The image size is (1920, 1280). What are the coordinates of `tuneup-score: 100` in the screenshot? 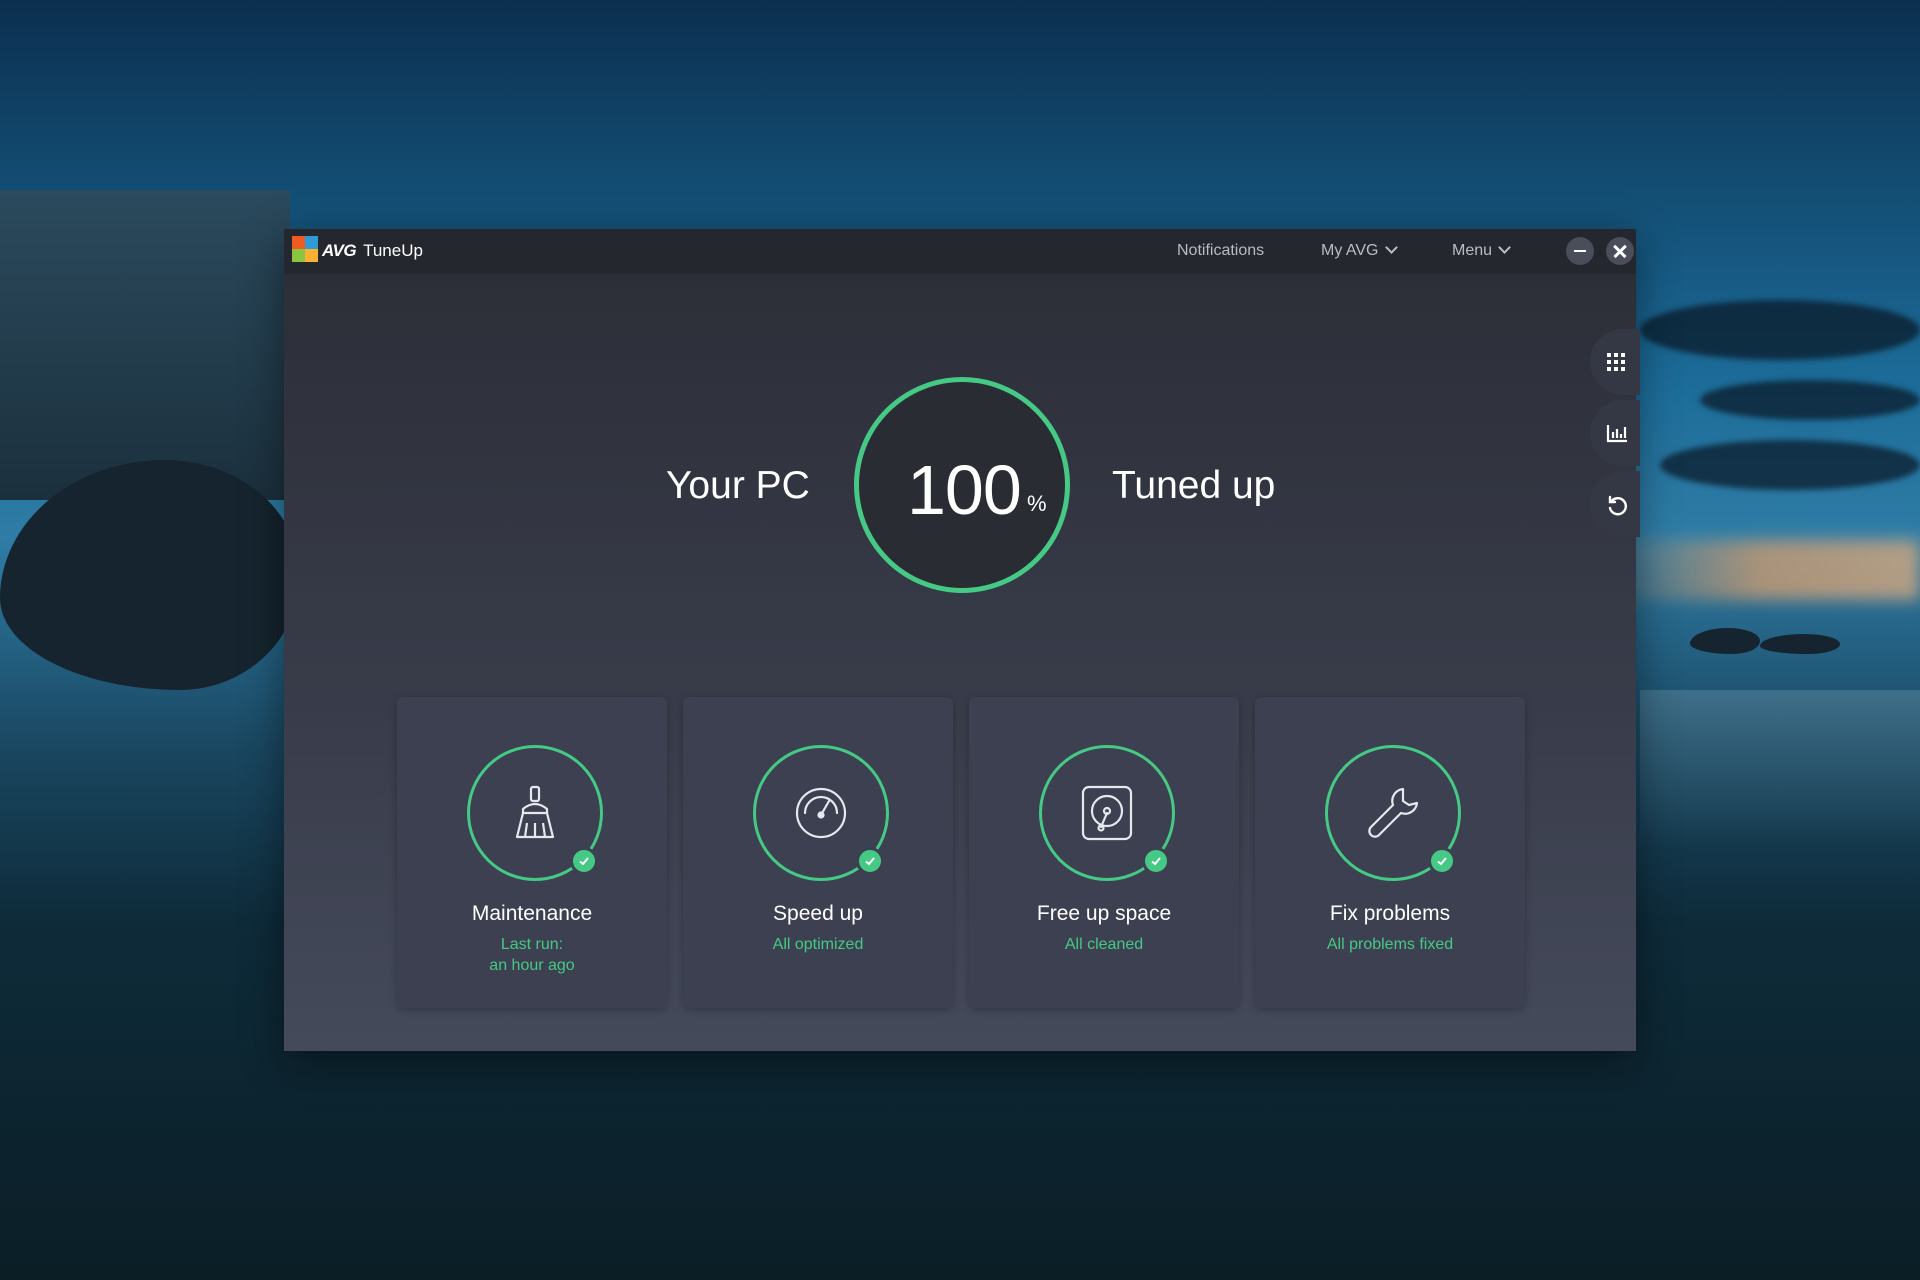 It's located at (964, 490).